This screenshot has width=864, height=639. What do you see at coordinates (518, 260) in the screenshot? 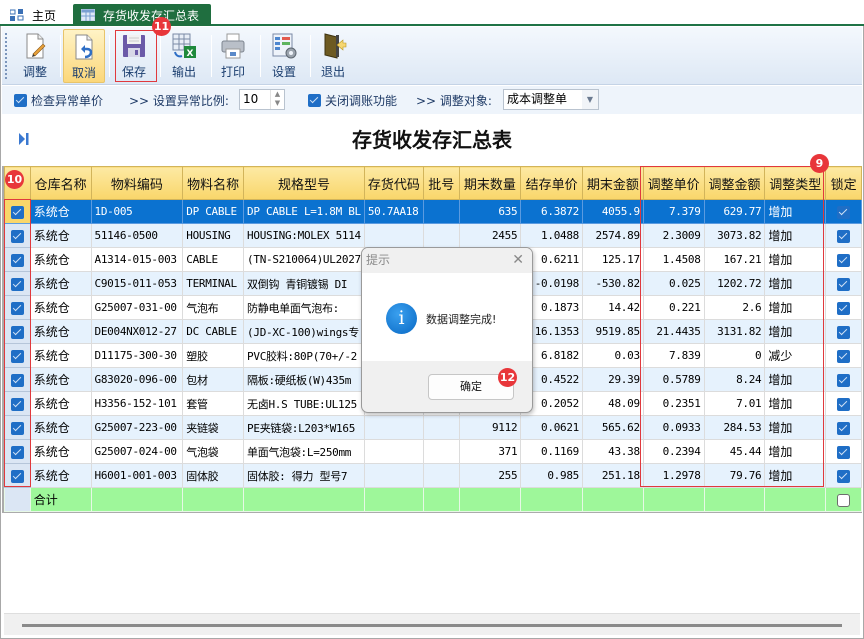
I see `close-icon: ✕` at bounding box center [518, 260].